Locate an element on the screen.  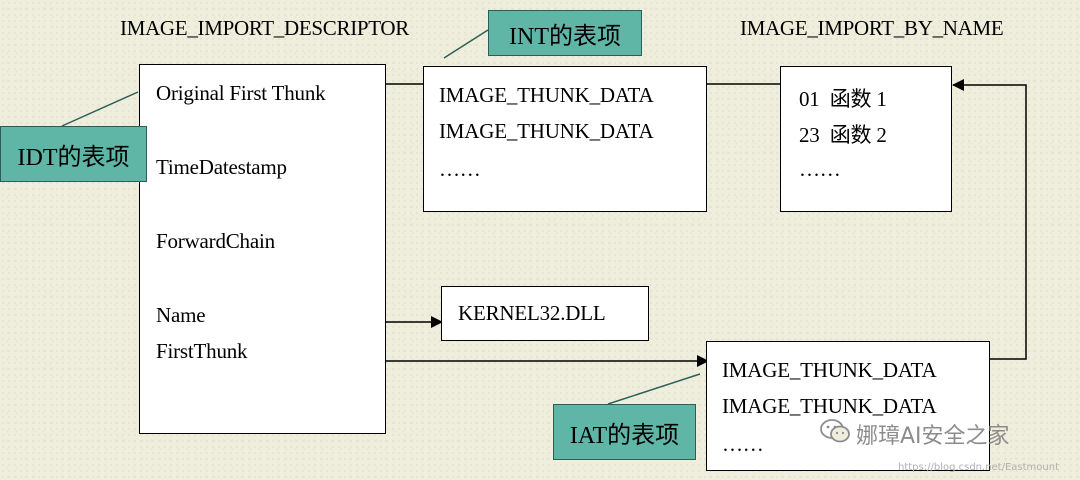
dll-box: KERNEL32.DLL is located at coordinates (545, 313).